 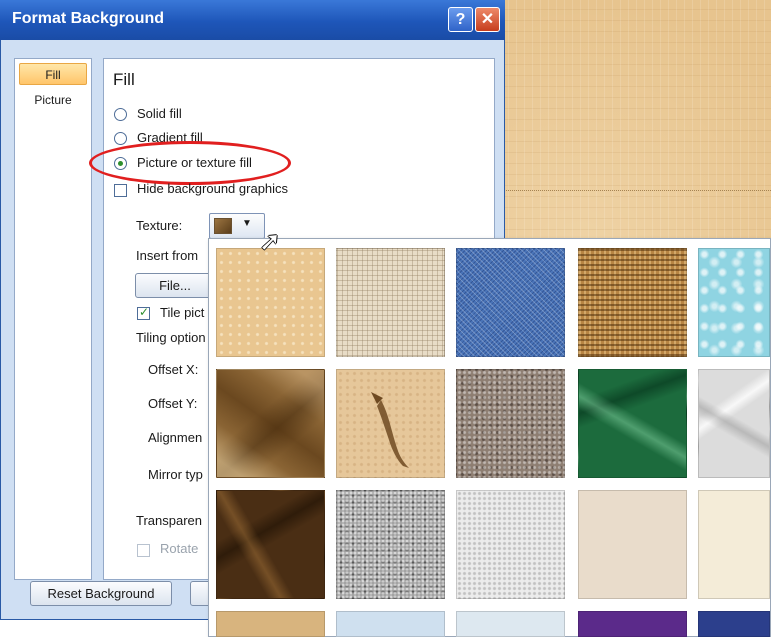 What do you see at coordinates (734, 544) in the screenshot?
I see `texture-tile-cream` at bounding box center [734, 544].